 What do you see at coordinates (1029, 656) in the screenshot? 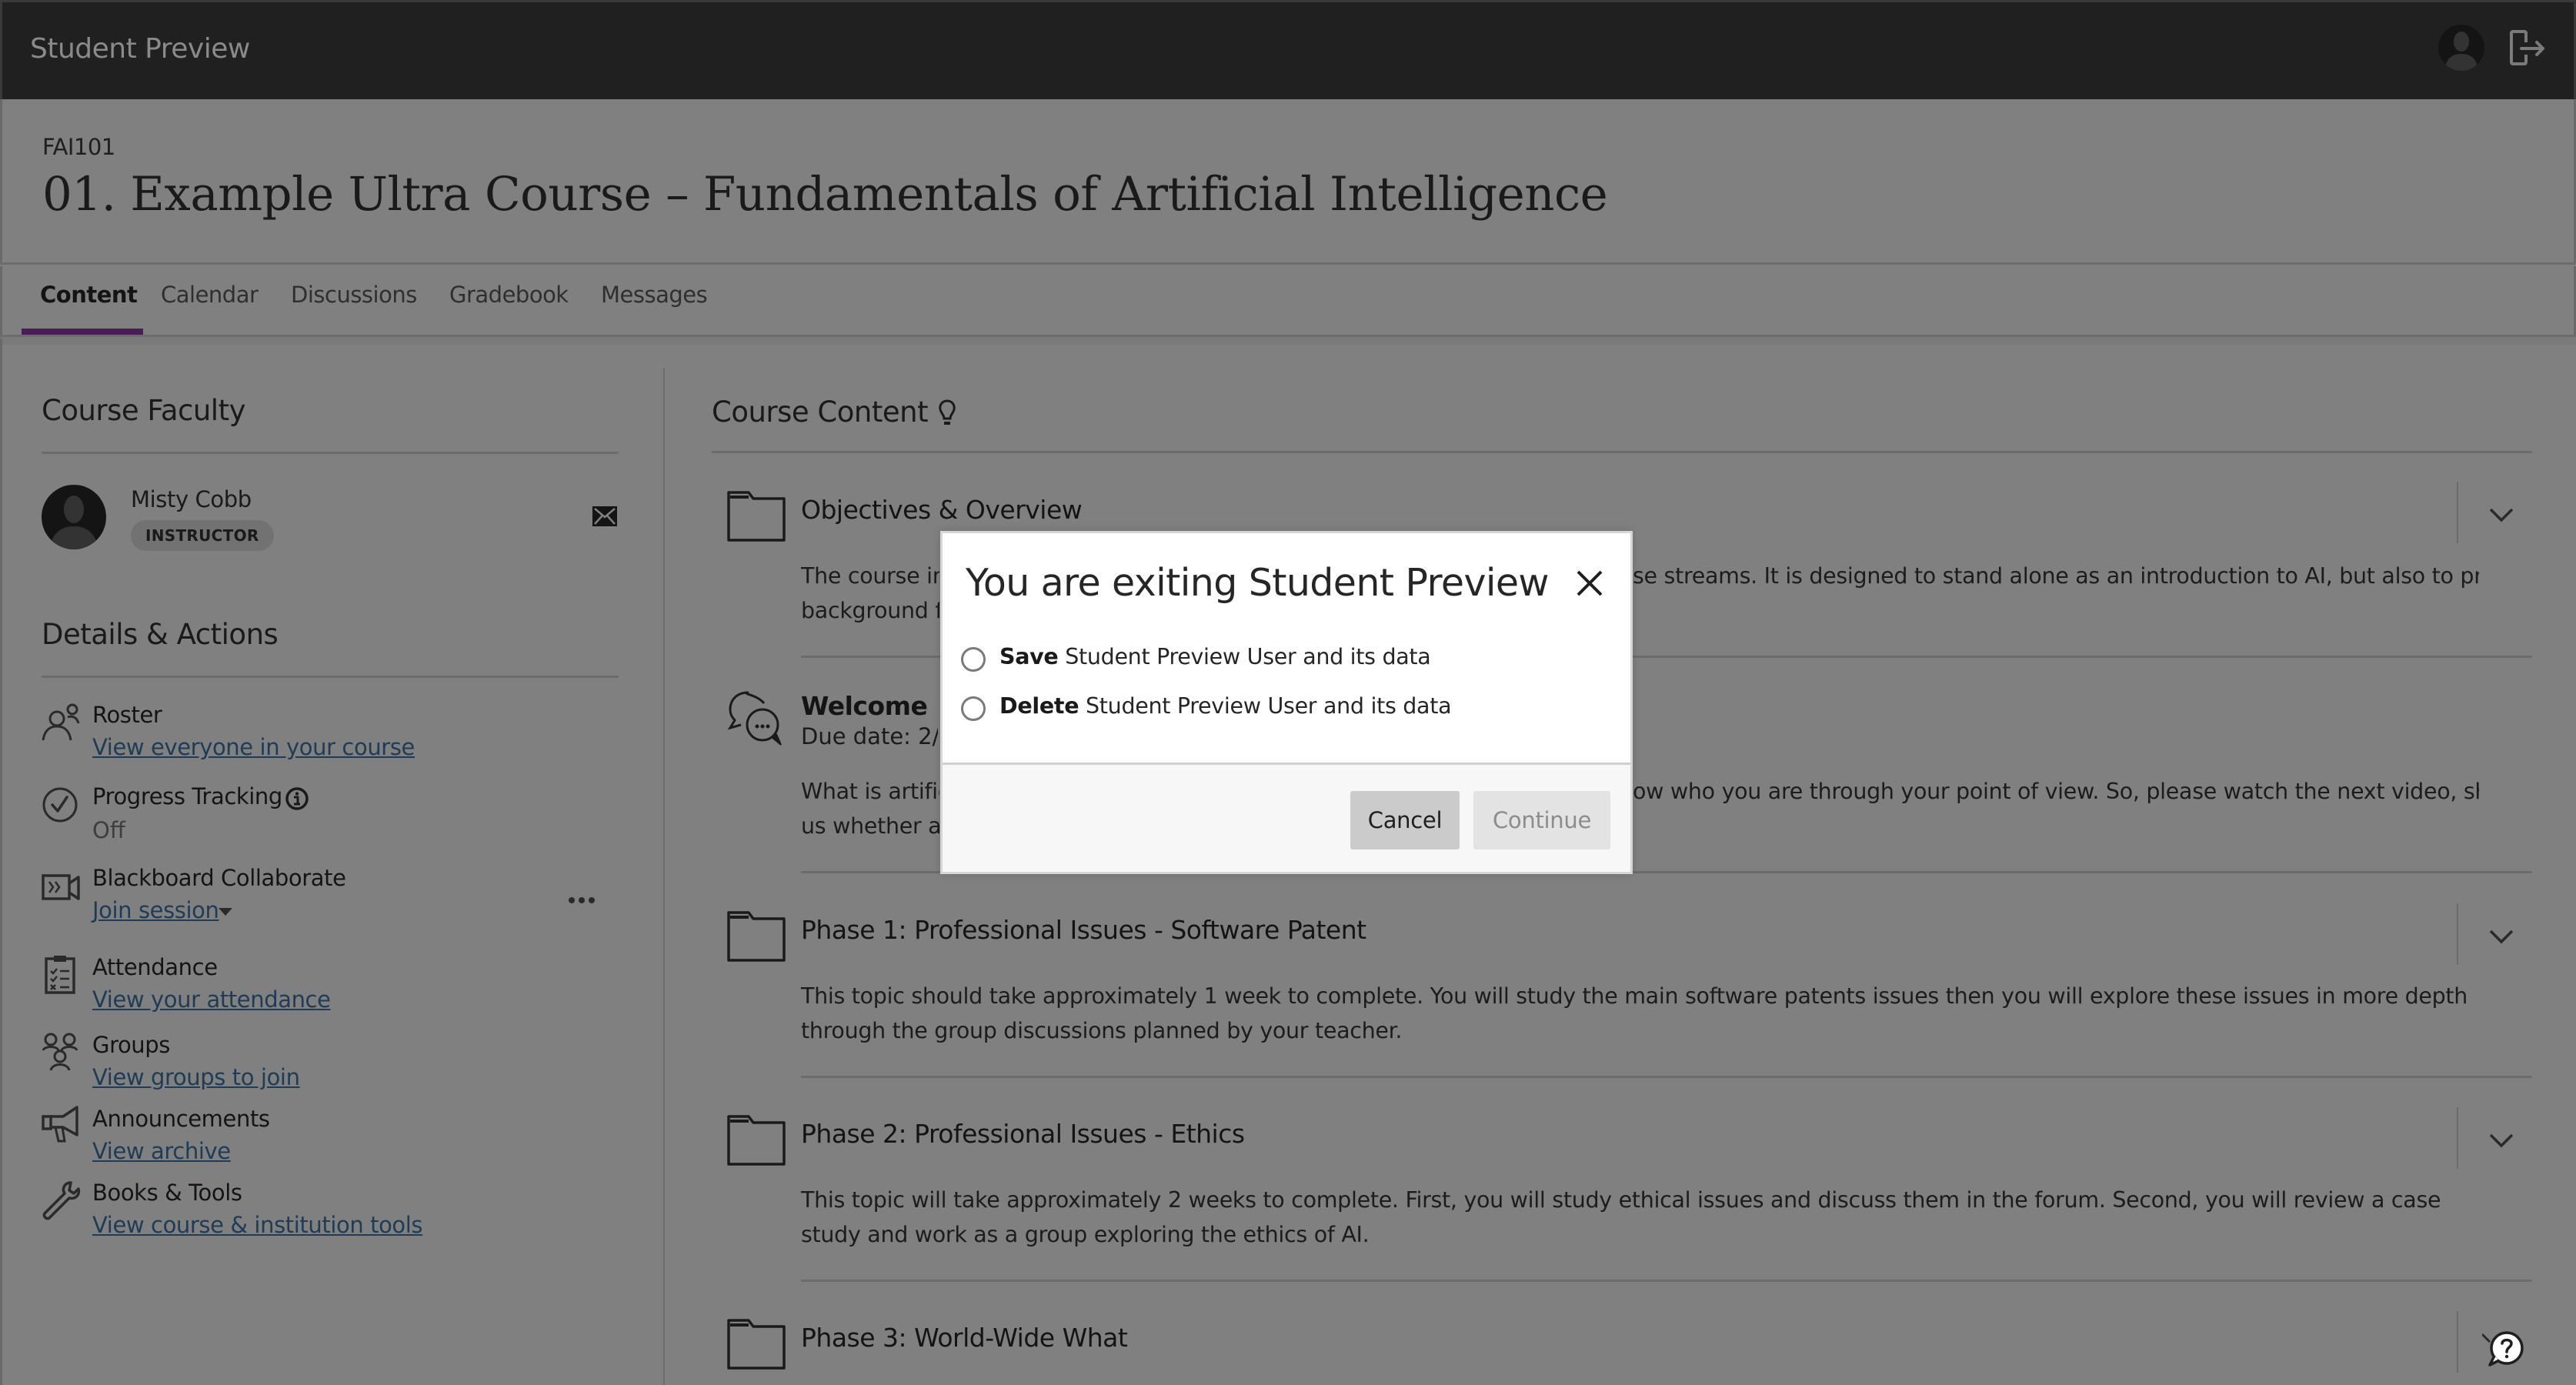
I see `save-option-bold: Save` at bounding box center [1029, 656].